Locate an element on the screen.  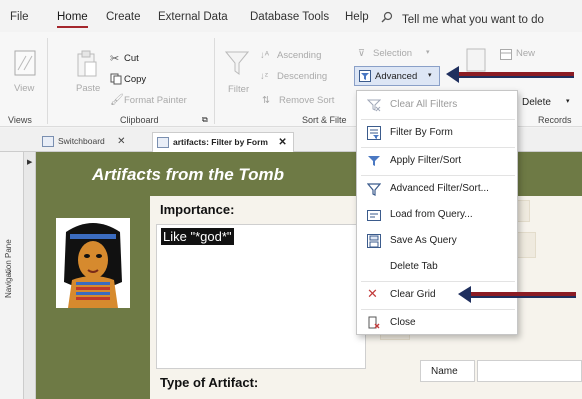
view-icon is located at coordinates (25, 64).